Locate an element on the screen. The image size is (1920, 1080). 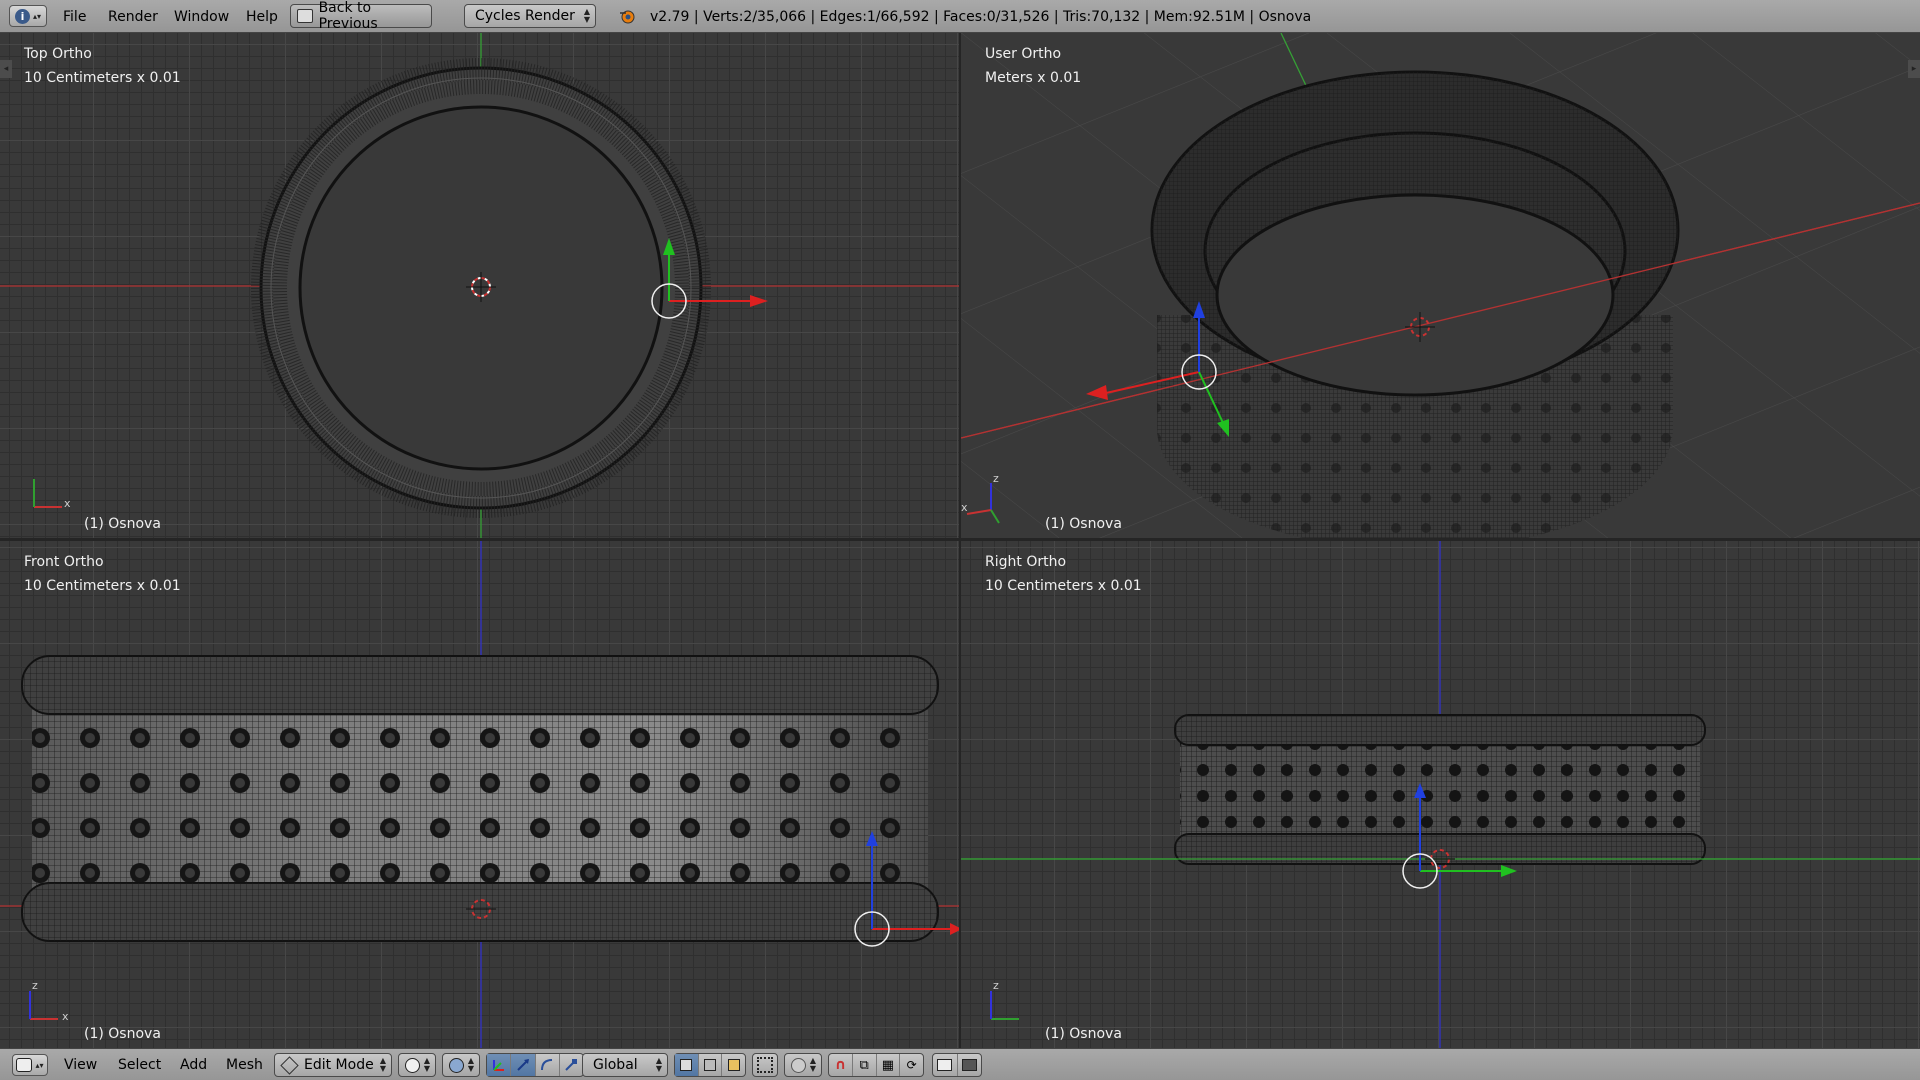
edge-select-icon is located at coordinates (711, 1065).